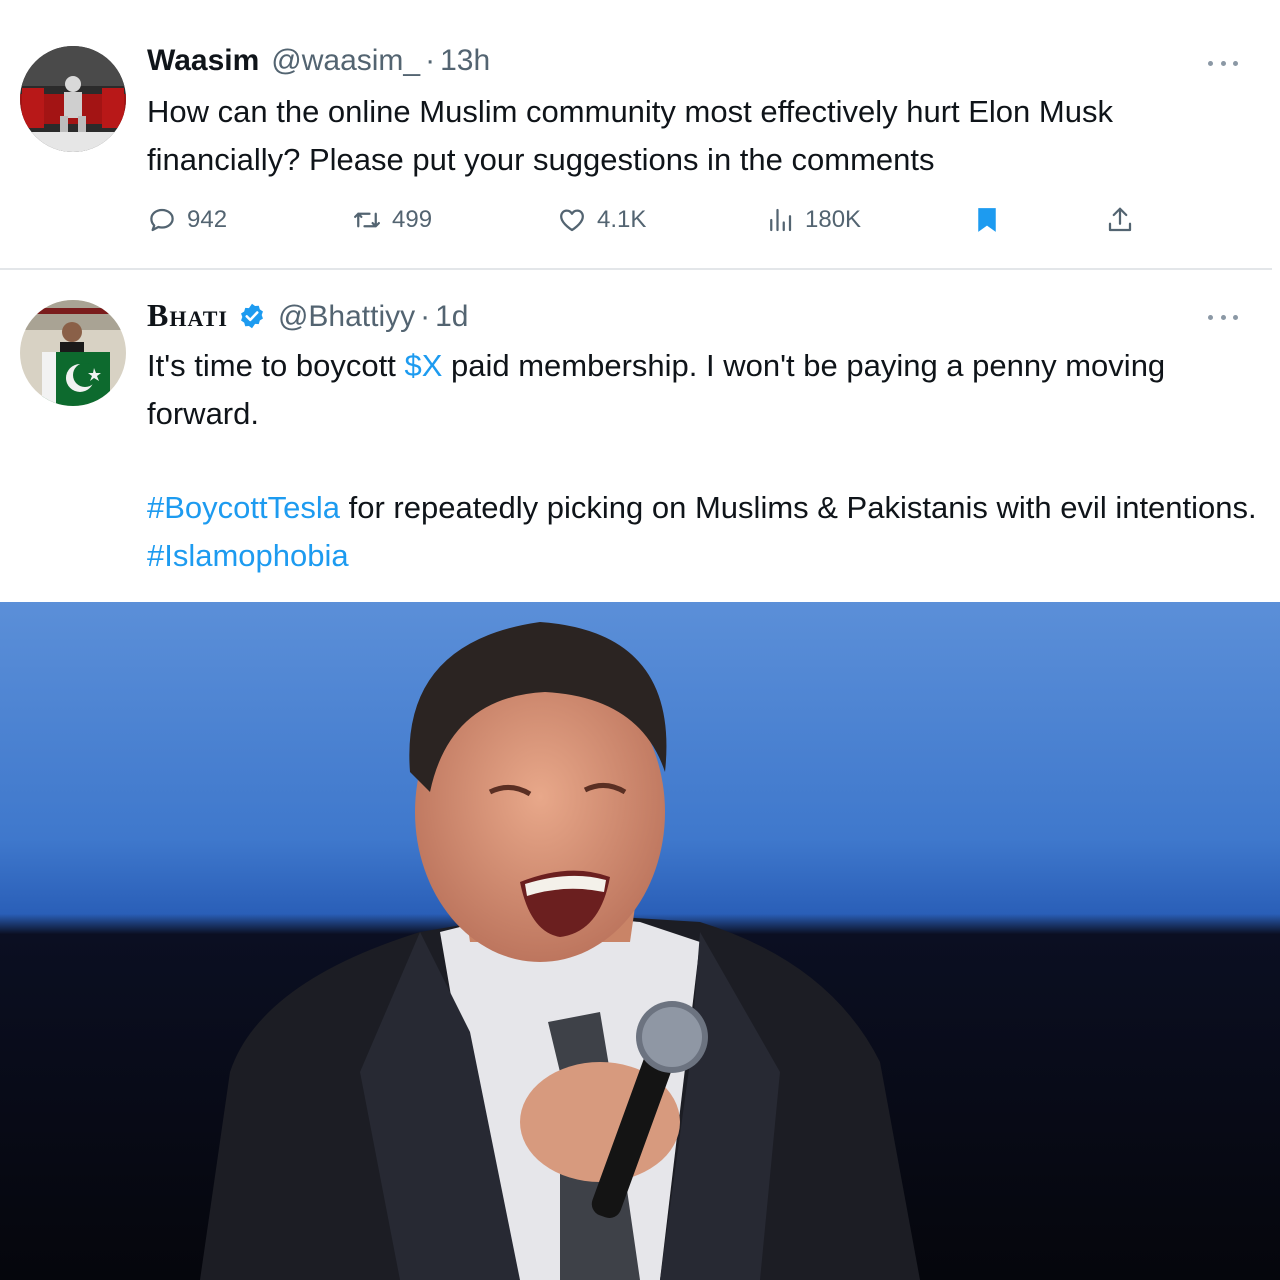 Image resolution: width=1280 pixels, height=1280 pixels. Describe the element at coordinates (987, 220) in the screenshot. I see `bookmark-icon` at that location.